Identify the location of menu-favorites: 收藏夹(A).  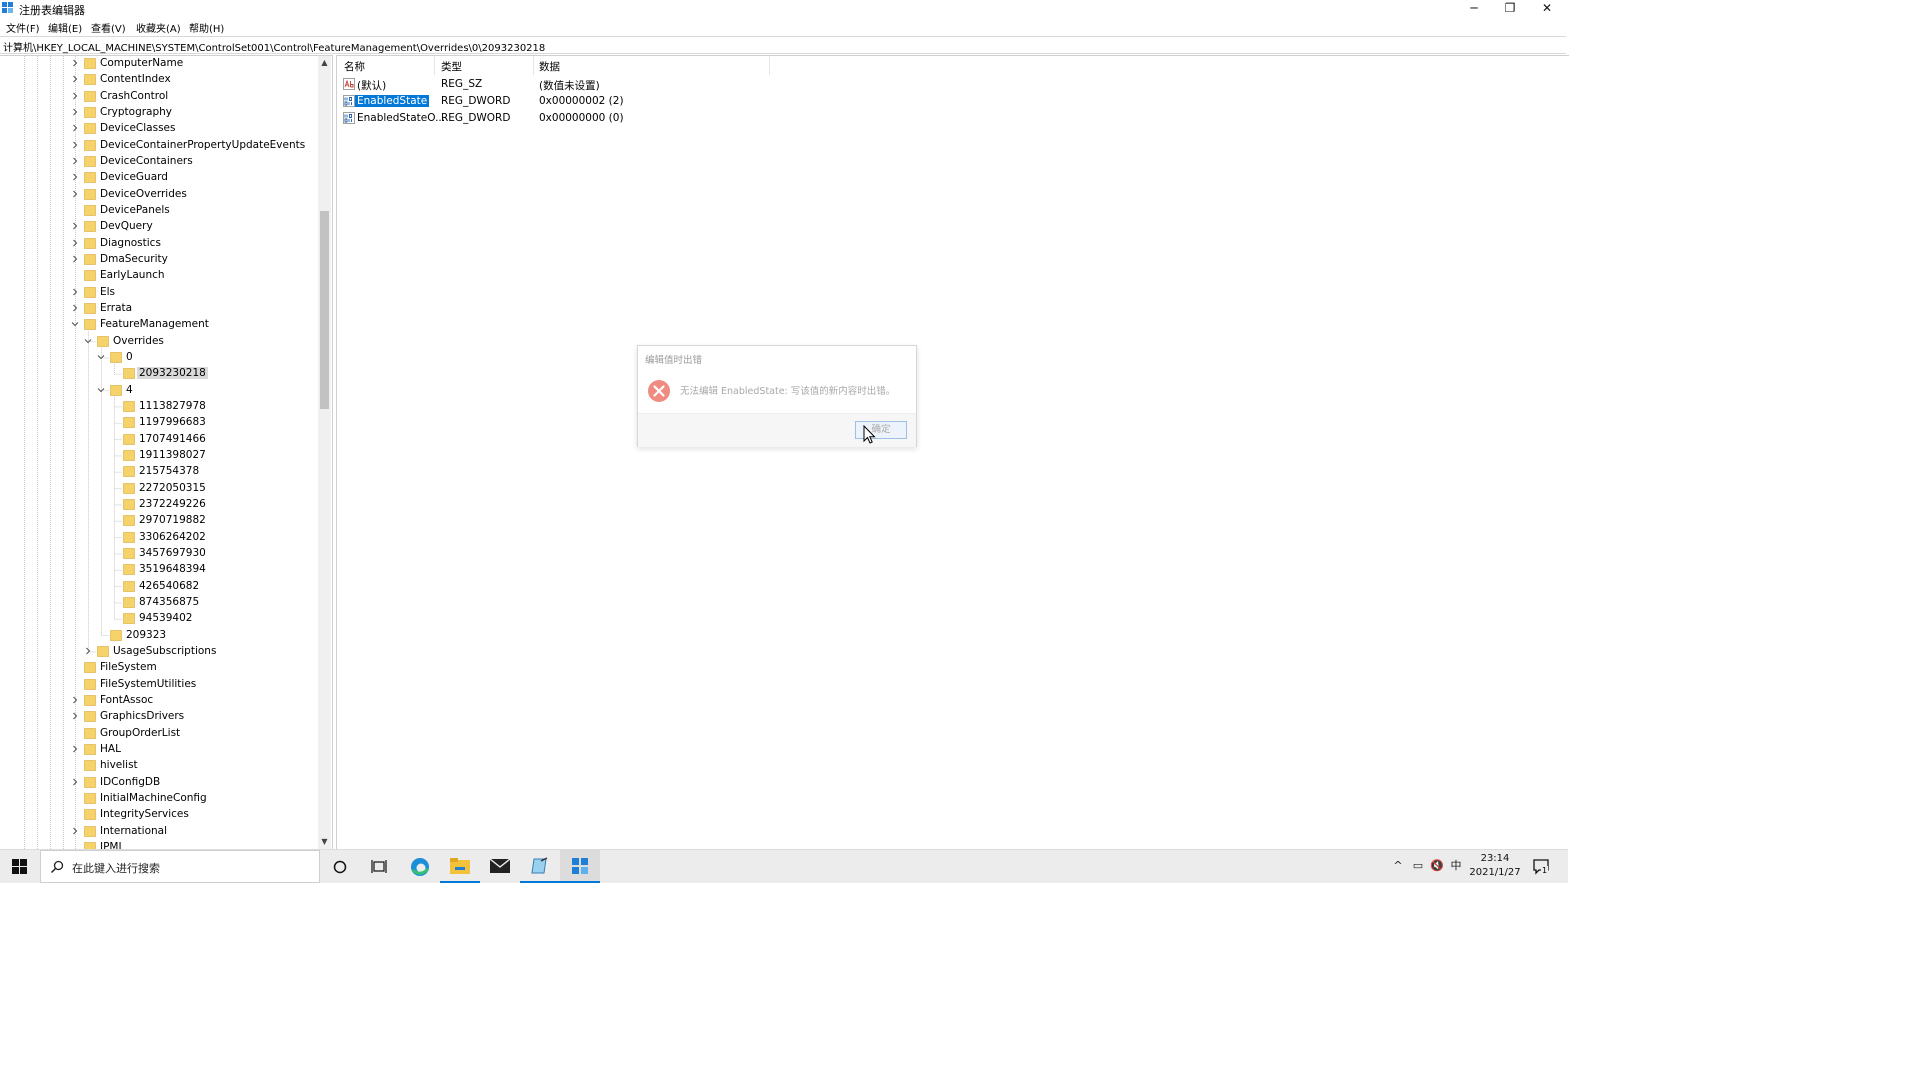
(158, 27).